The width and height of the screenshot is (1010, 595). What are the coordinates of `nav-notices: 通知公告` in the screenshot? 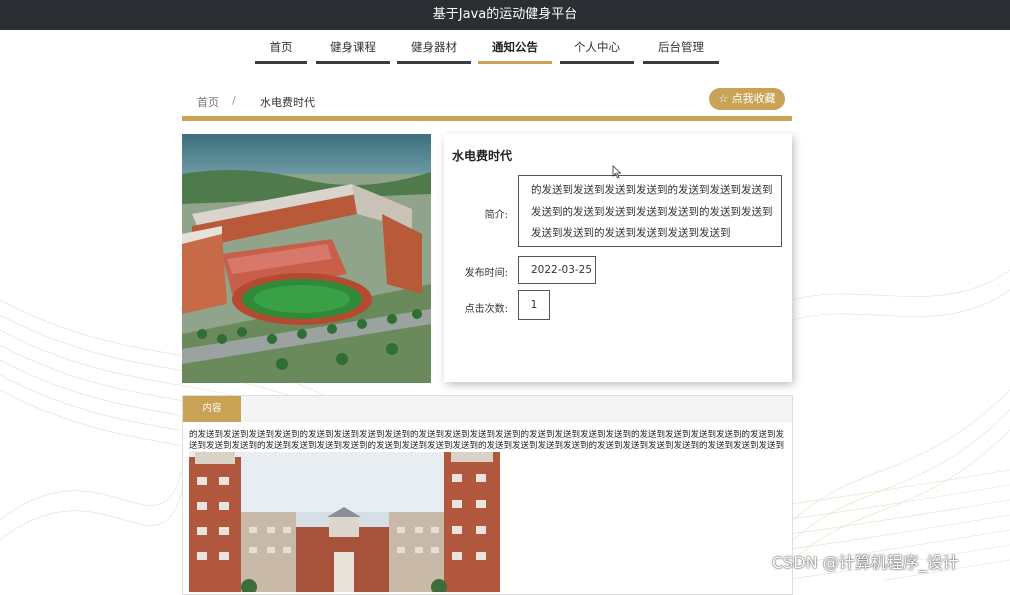 It's located at (515, 51).